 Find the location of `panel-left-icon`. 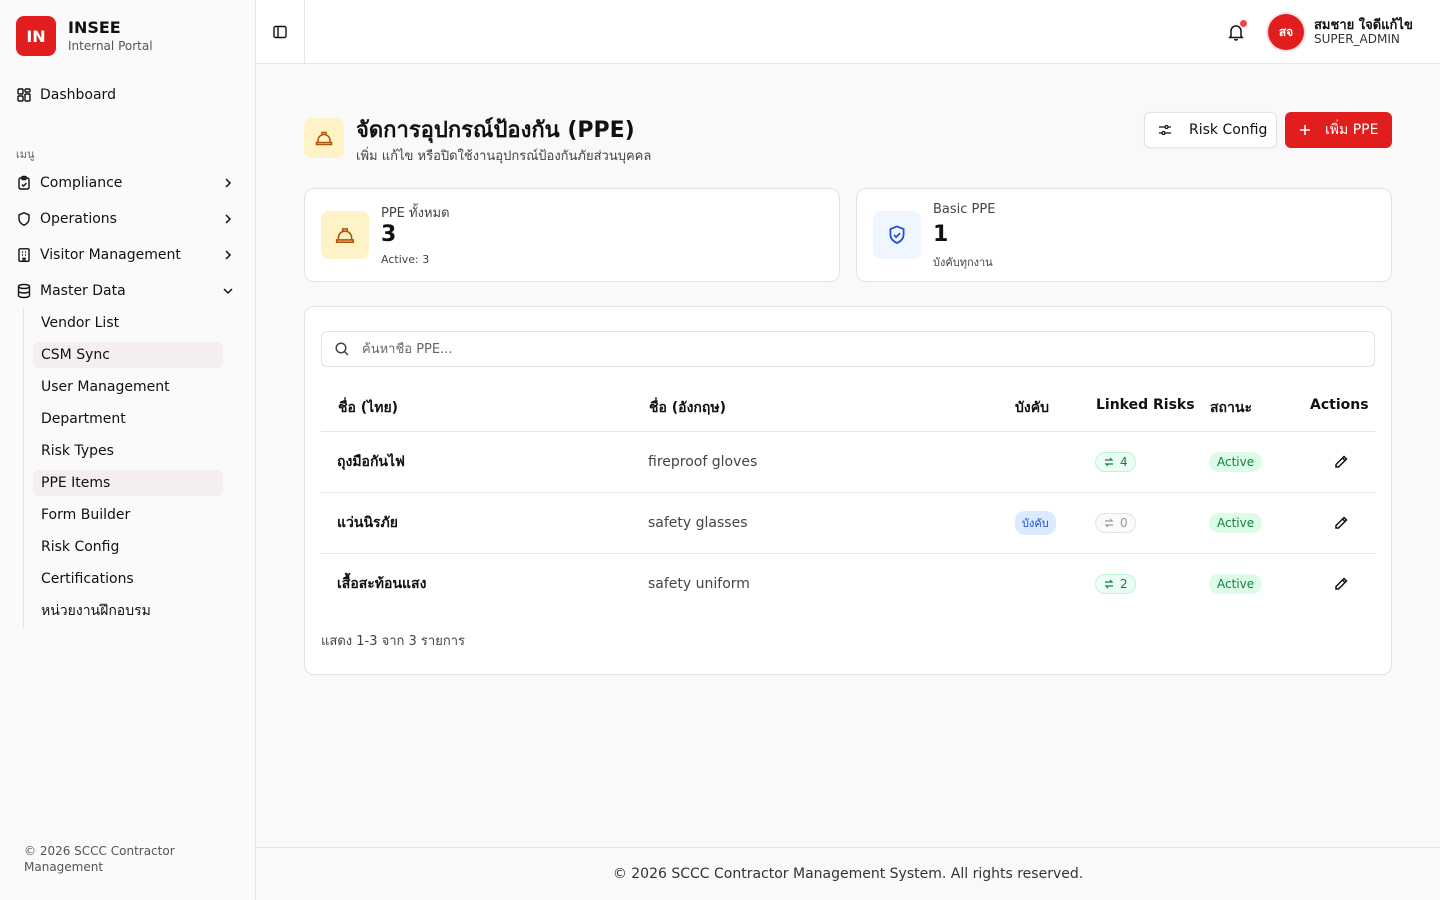

panel-left-icon is located at coordinates (280, 32).